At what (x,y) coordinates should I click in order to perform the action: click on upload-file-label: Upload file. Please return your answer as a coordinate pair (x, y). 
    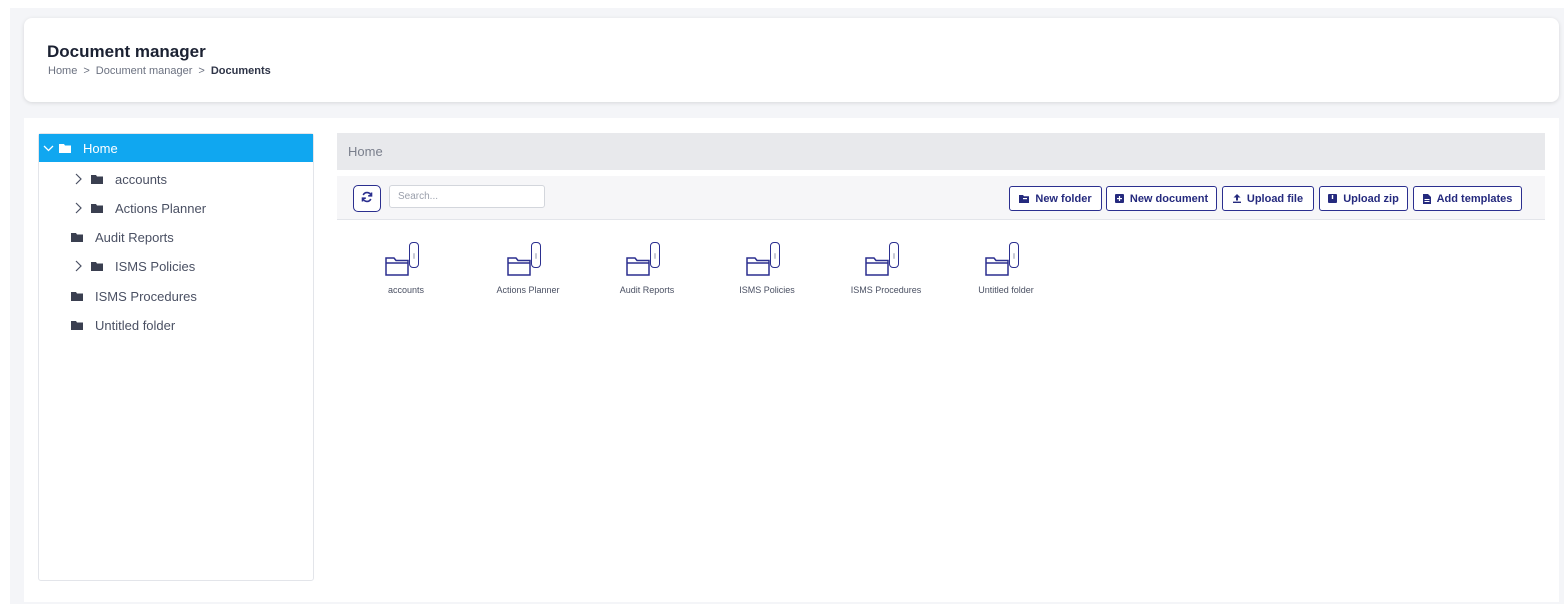
    Looking at the image, I should click on (1275, 198).